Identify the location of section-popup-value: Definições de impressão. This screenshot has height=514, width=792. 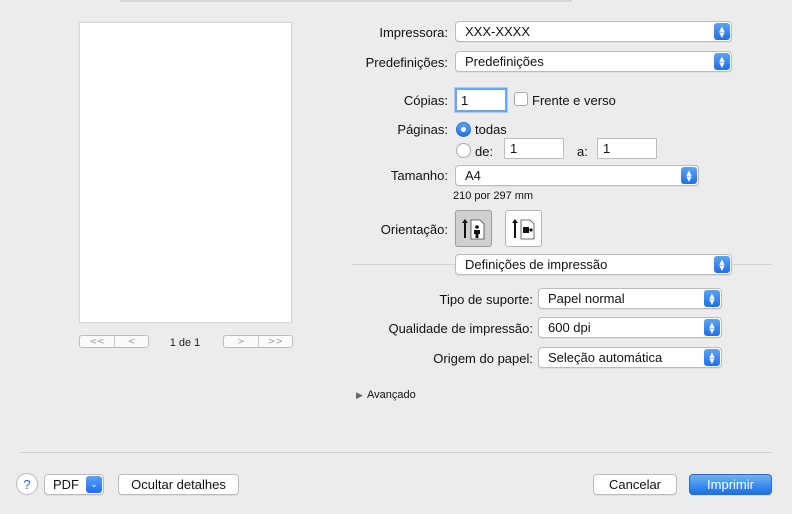
(536, 264).